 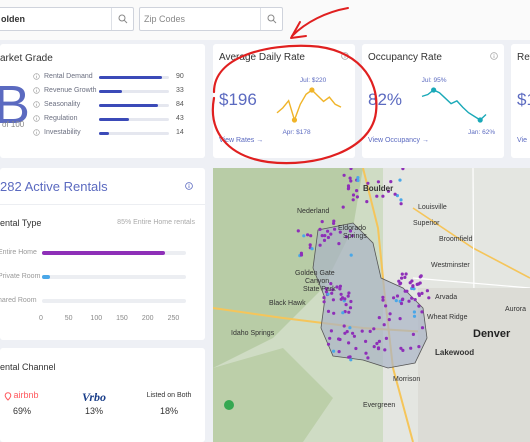 What do you see at coordinates (211, 19) in the screenshot?
I see `zip-codes-input: Zip Codes` at bounding box center [211, 19].